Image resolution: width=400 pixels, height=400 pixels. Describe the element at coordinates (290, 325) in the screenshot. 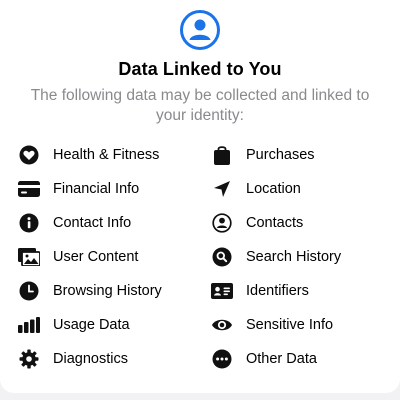

I see `list-item-label: Sensitive Info` at that location.